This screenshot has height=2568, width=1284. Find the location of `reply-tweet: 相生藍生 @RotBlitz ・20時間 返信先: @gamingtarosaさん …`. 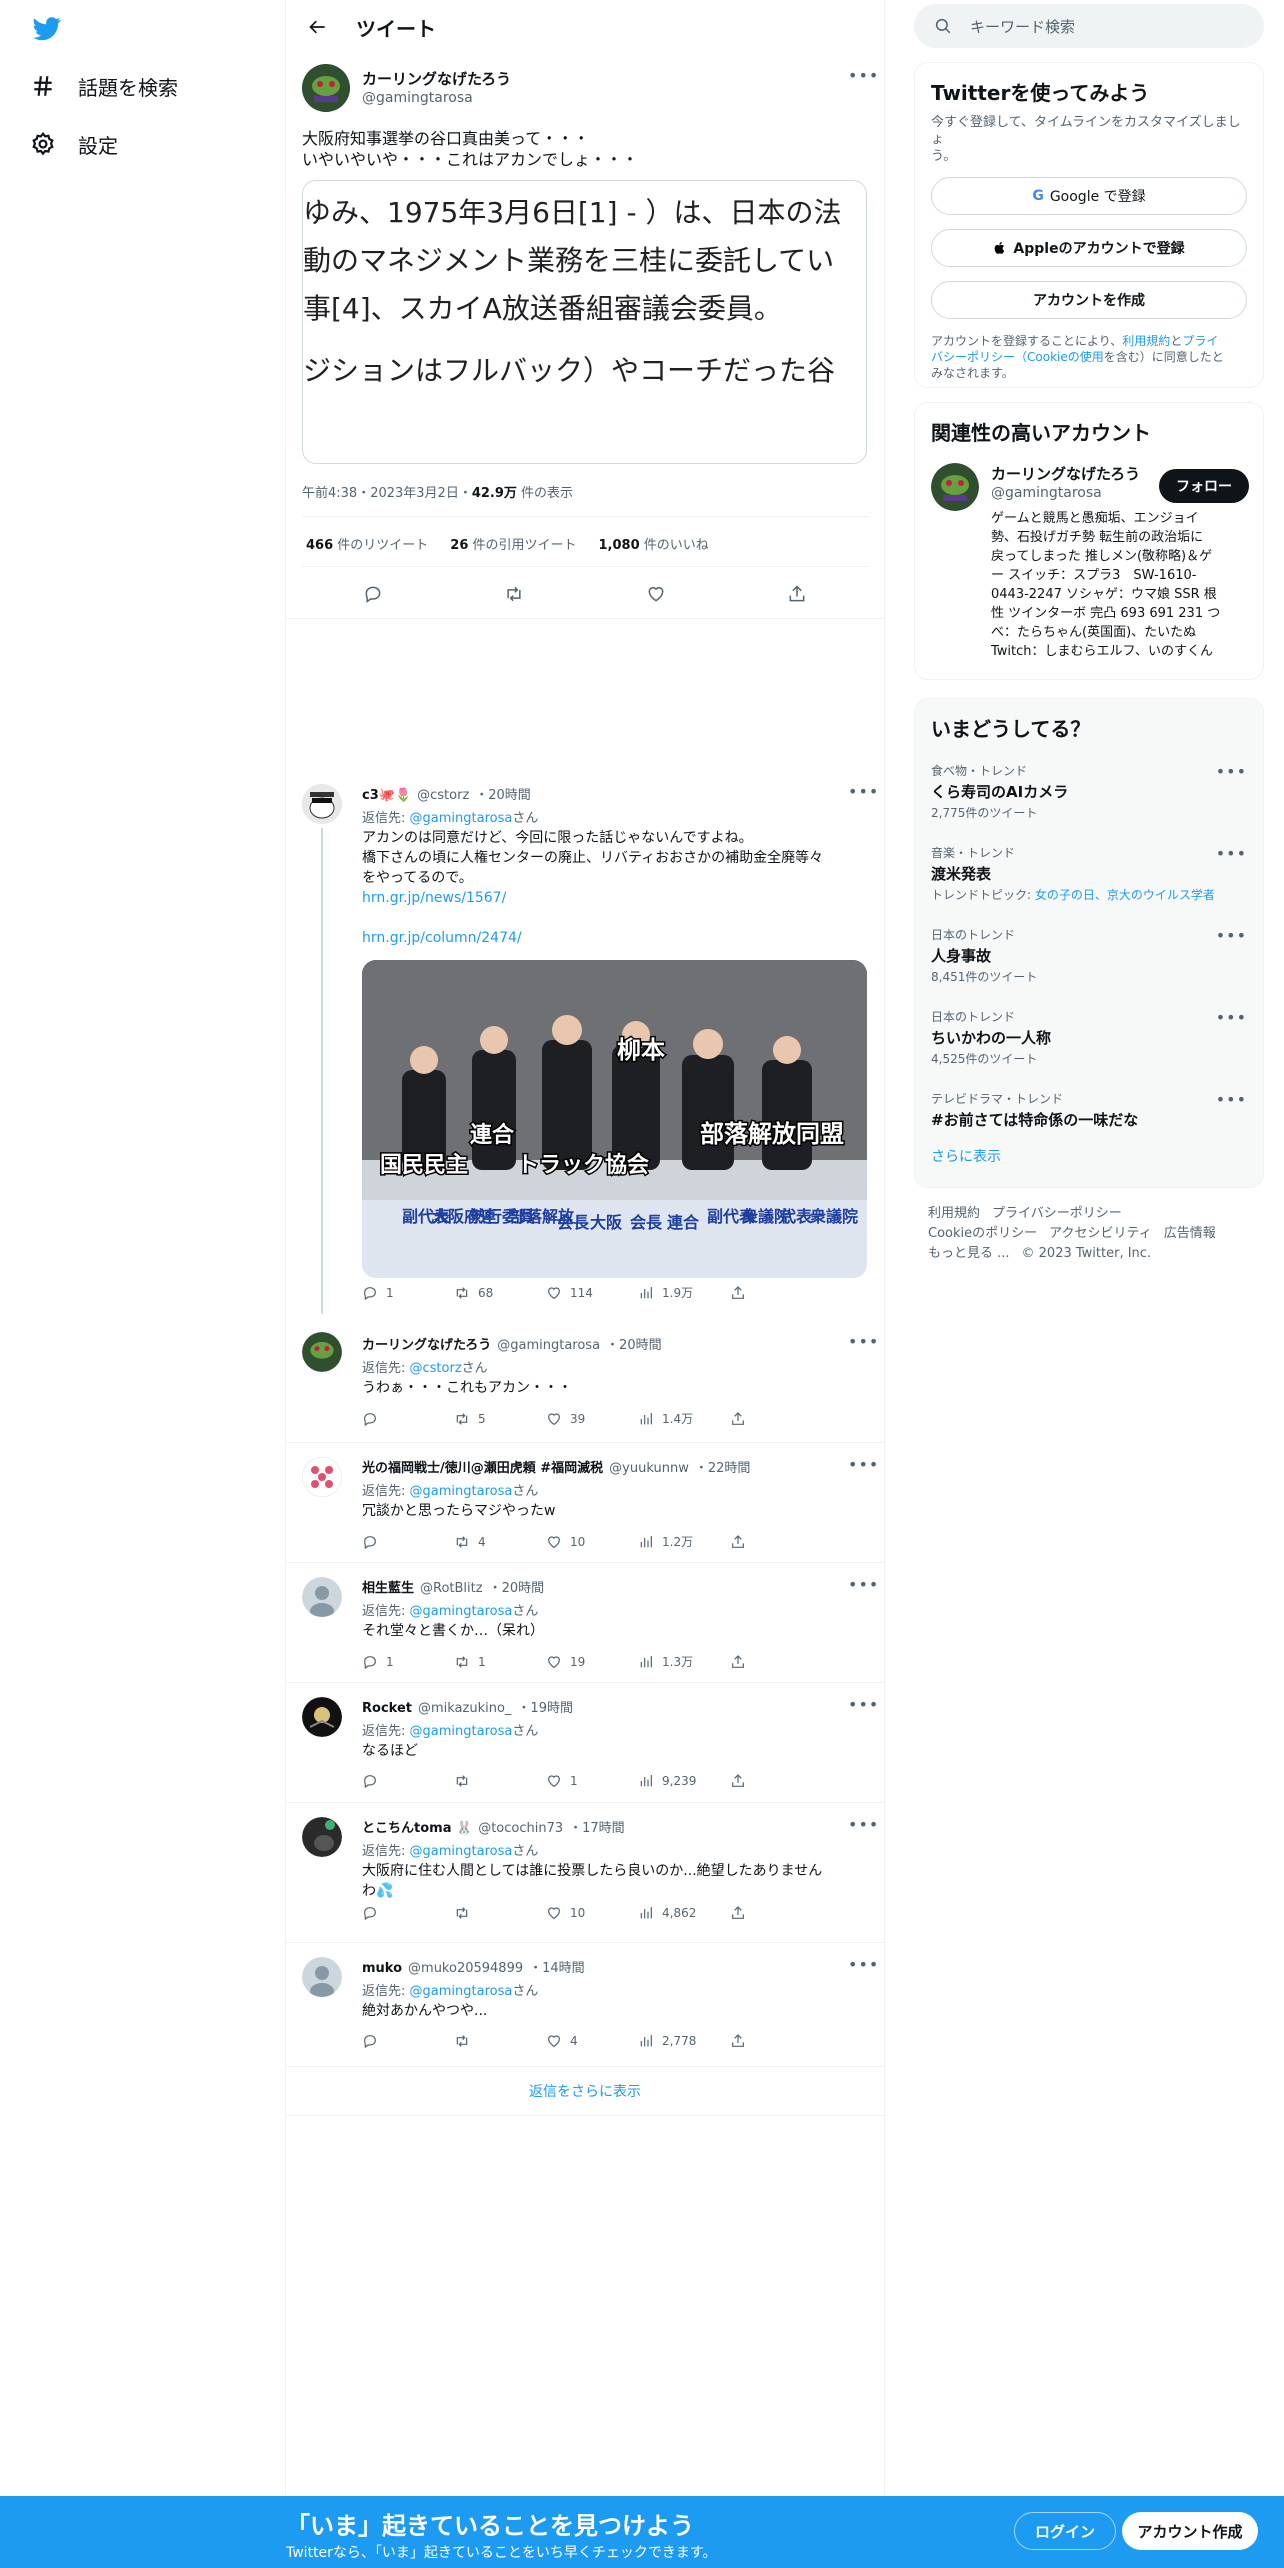

reply-tweet: 相生藍生 @RotBlitz ・20時間 返信先: @gamingtarosaさん … is located at coordinates (585, 1622).